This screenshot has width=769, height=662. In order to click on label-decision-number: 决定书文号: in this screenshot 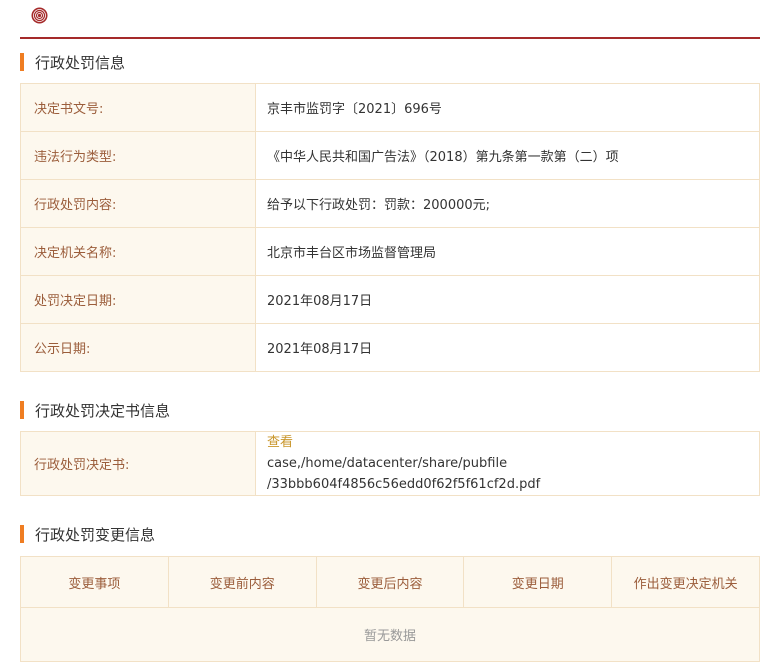, I will do `click(138, 107)`.